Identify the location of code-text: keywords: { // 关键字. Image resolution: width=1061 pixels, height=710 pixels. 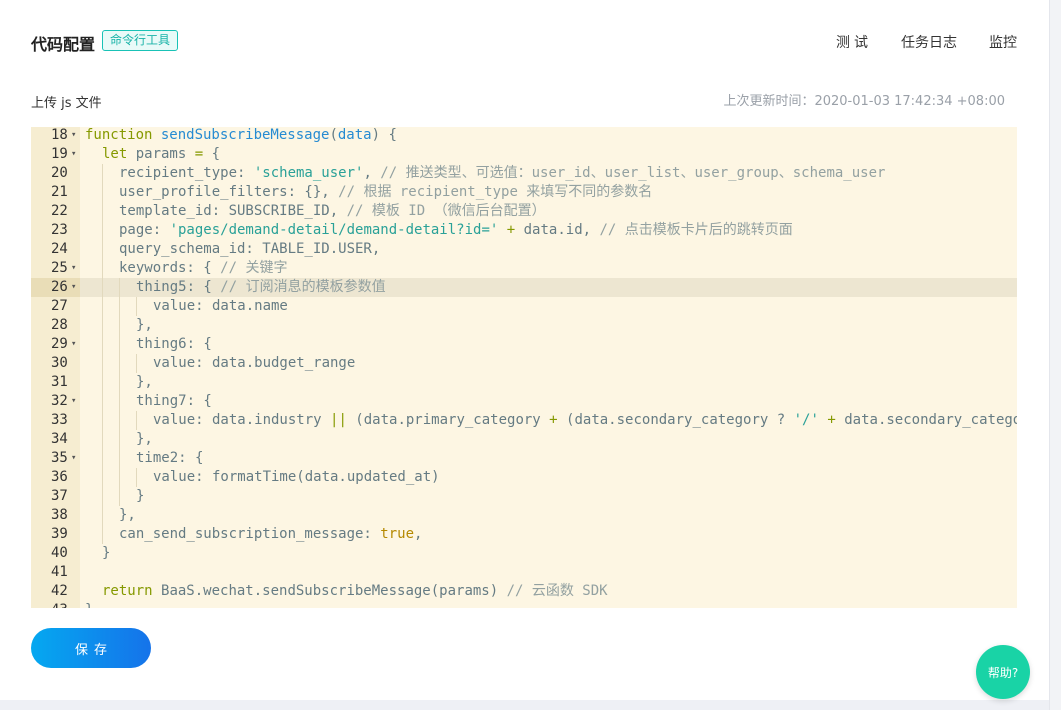
(203, 268).